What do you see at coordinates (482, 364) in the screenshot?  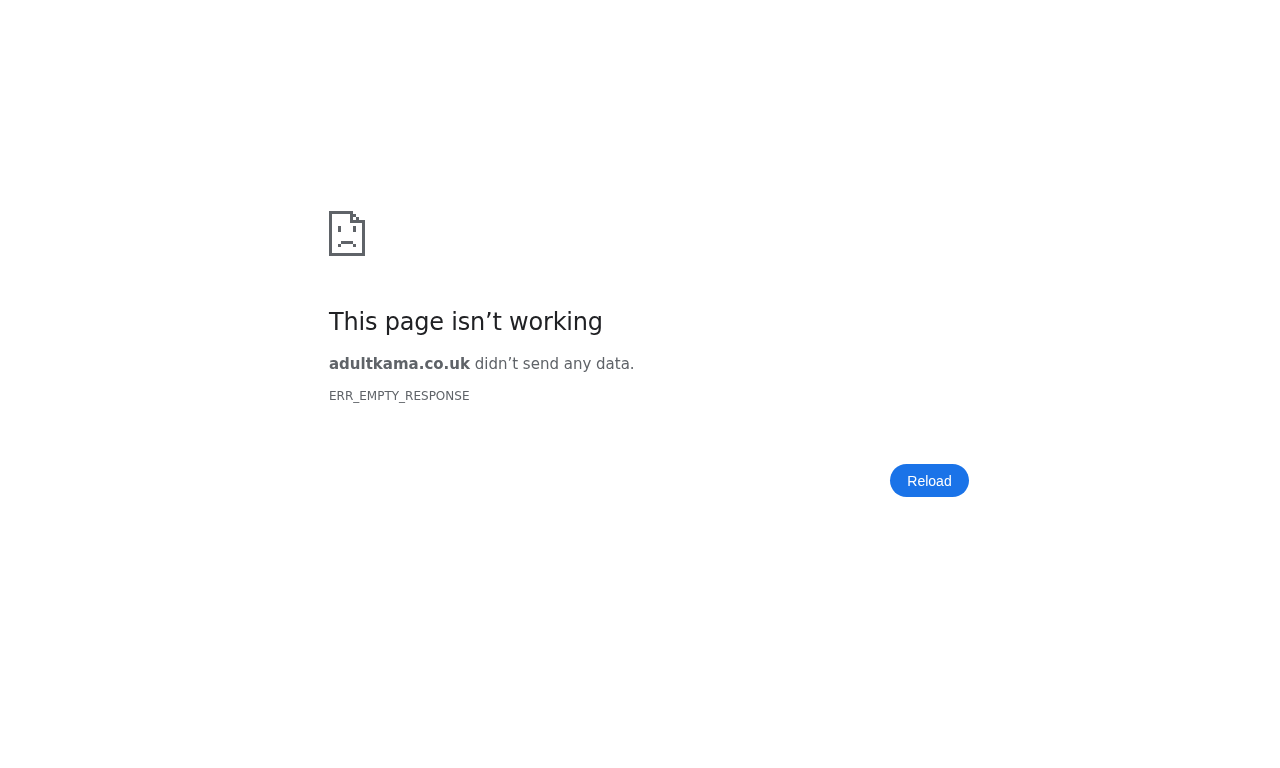 I see `error-message: adultkama.co.uk didn’t send any data.` at bounding box center [482, 364].